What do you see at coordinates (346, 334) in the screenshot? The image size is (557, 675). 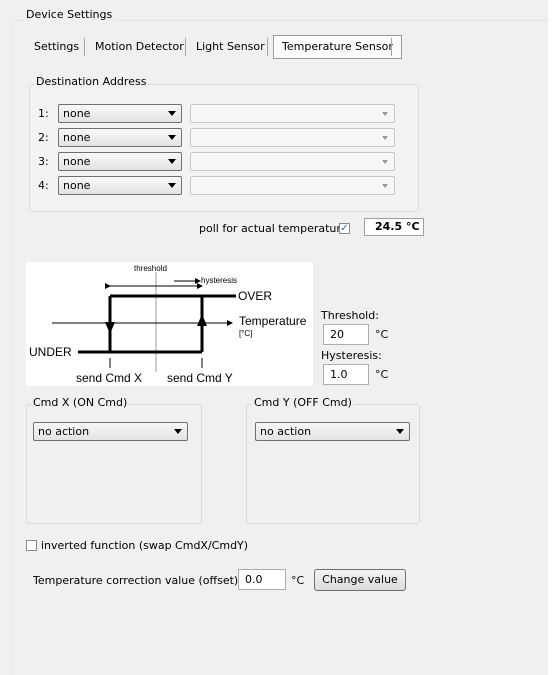 I see `threshold-input: 20` at bounding box center [346, 334].